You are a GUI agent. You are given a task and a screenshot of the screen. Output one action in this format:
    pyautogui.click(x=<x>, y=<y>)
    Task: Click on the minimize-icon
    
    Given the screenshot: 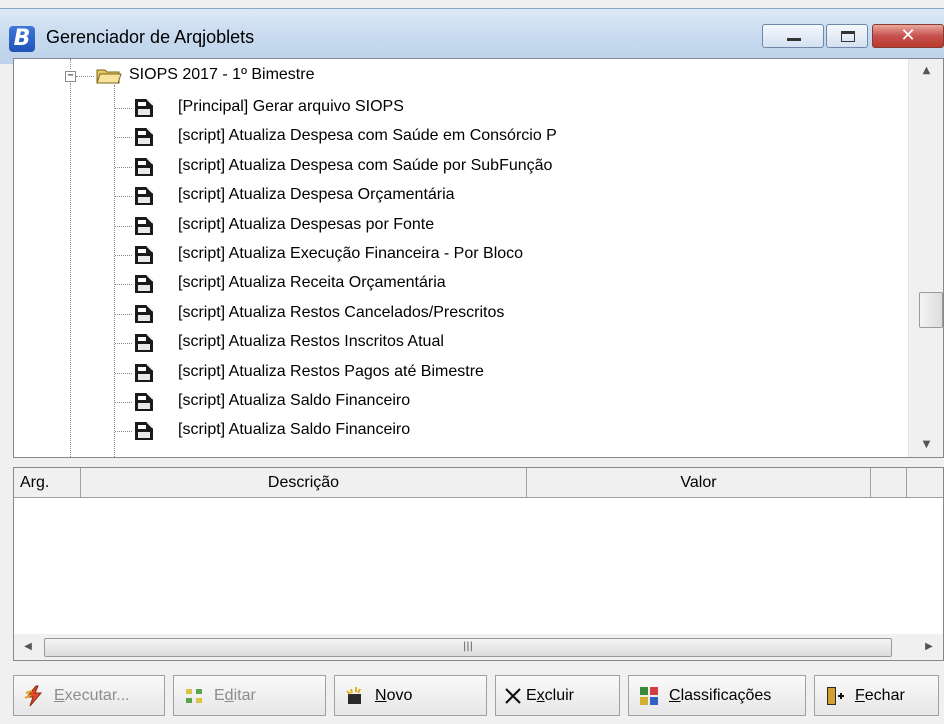 What is the action you would take?
    pyautogui.click(x=794, y=39)
    